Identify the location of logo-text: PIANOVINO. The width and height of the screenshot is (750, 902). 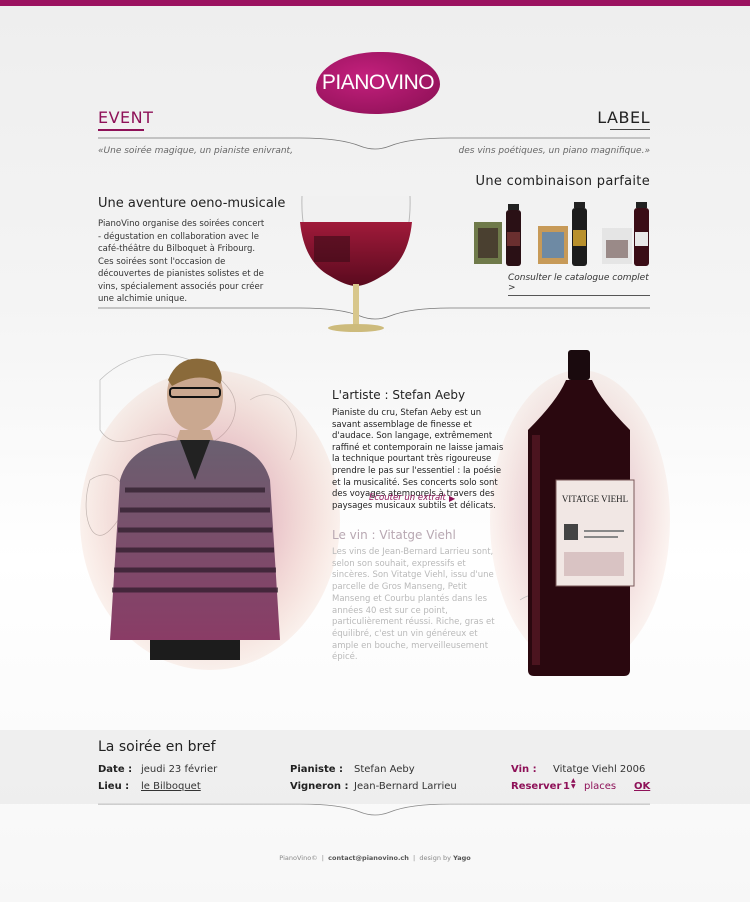
(378, 82).